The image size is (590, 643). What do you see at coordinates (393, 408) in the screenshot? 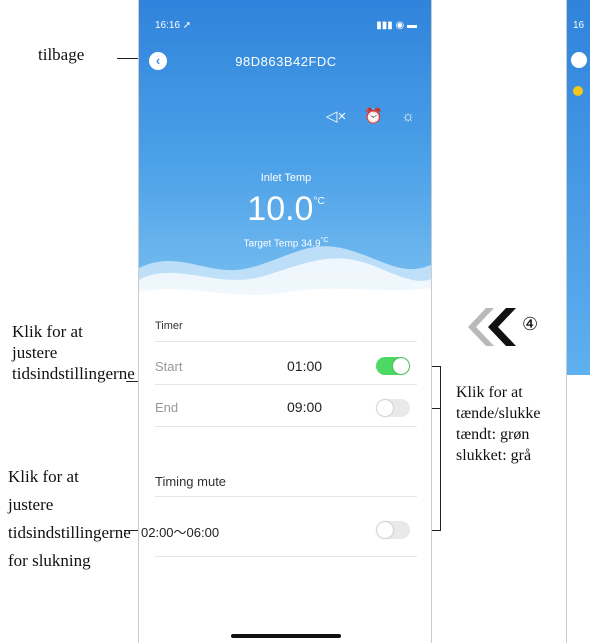
I see `end-toggle` at bounding box center [393, 408].